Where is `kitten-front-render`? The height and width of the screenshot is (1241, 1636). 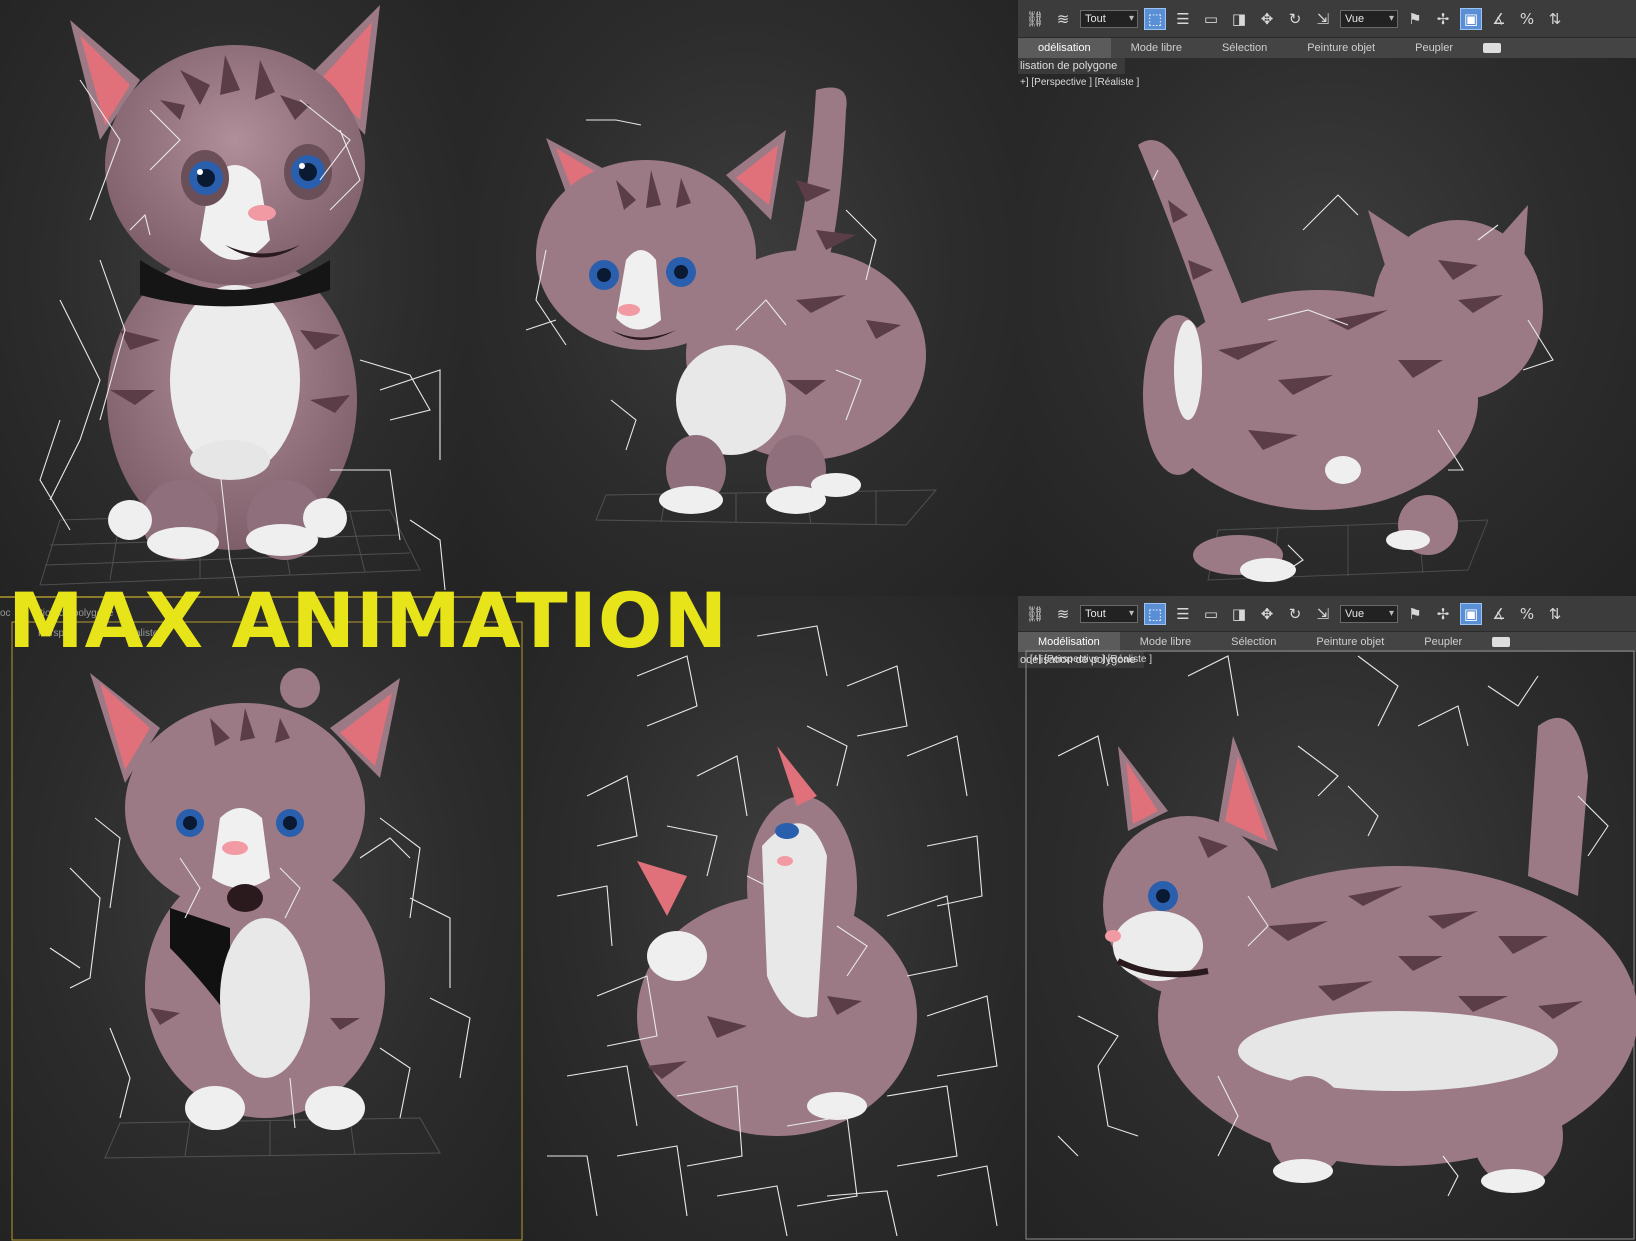
kitten-front-render is located at coordinates (242, 300).